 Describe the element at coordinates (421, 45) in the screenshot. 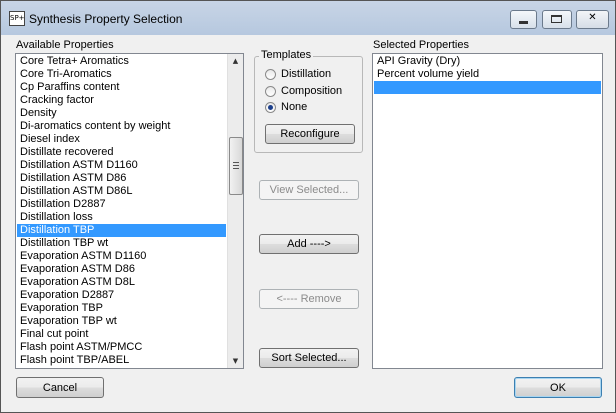

I see `selected-properties-label: Selected Properties` at that location.